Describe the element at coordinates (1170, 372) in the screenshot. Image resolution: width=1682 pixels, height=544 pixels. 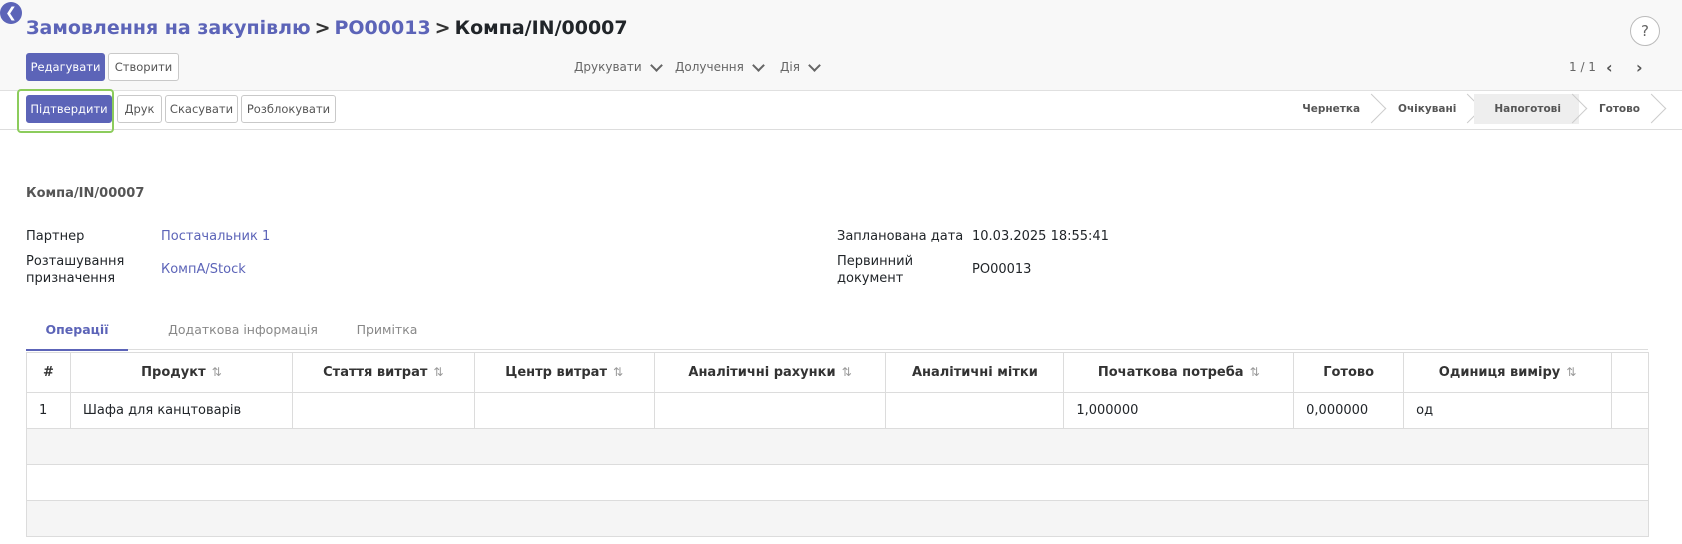
I see `column-header-label: Початкова потреба` at that location.